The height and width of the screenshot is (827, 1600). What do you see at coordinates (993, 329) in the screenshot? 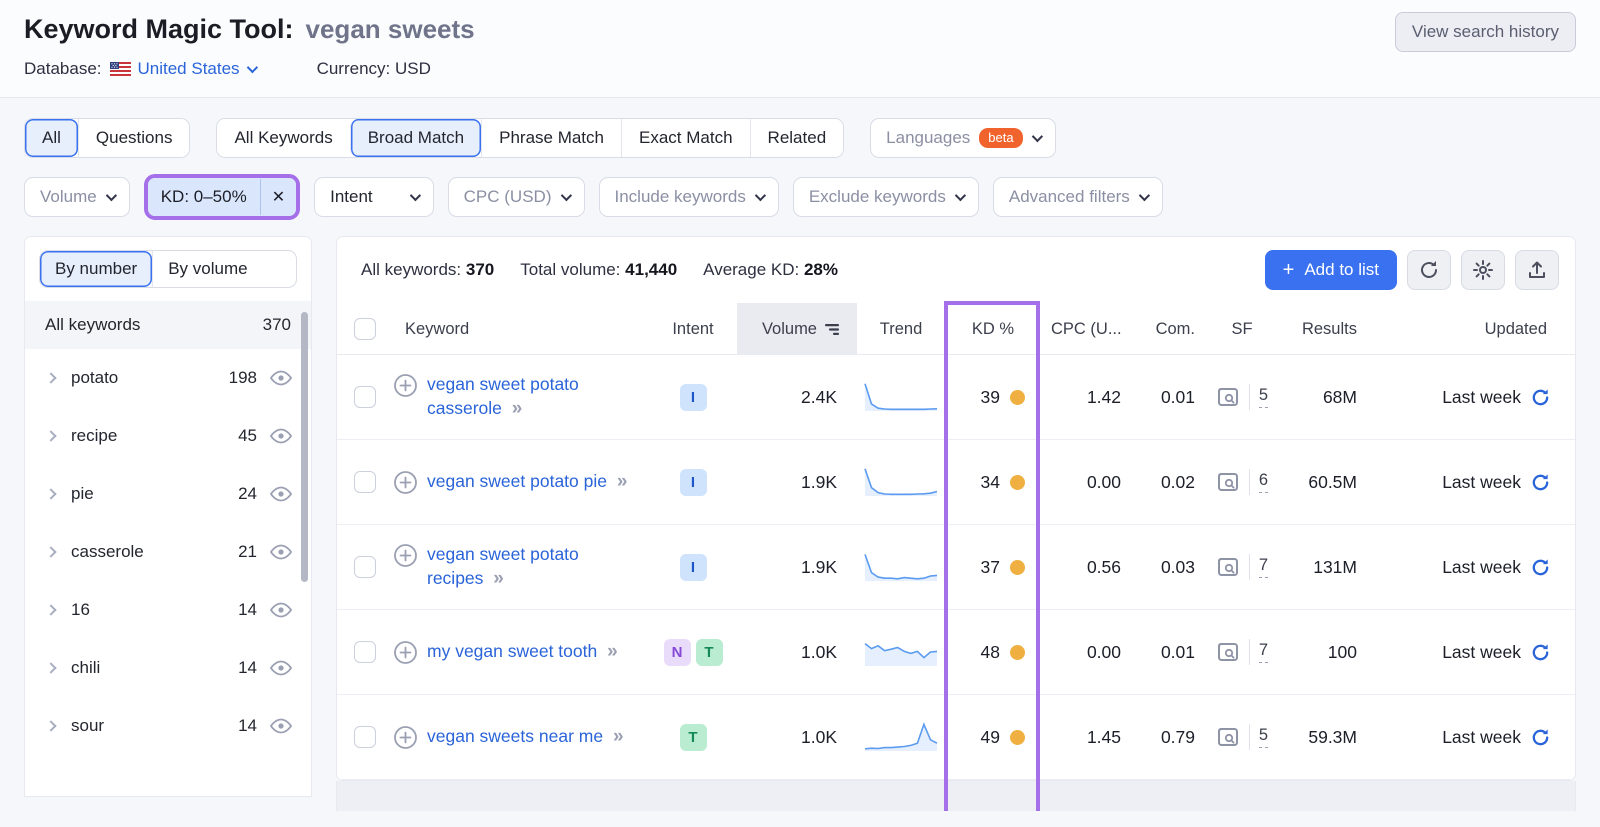
I see `column-header-kd: KD %` at bounding box center [993, 329].